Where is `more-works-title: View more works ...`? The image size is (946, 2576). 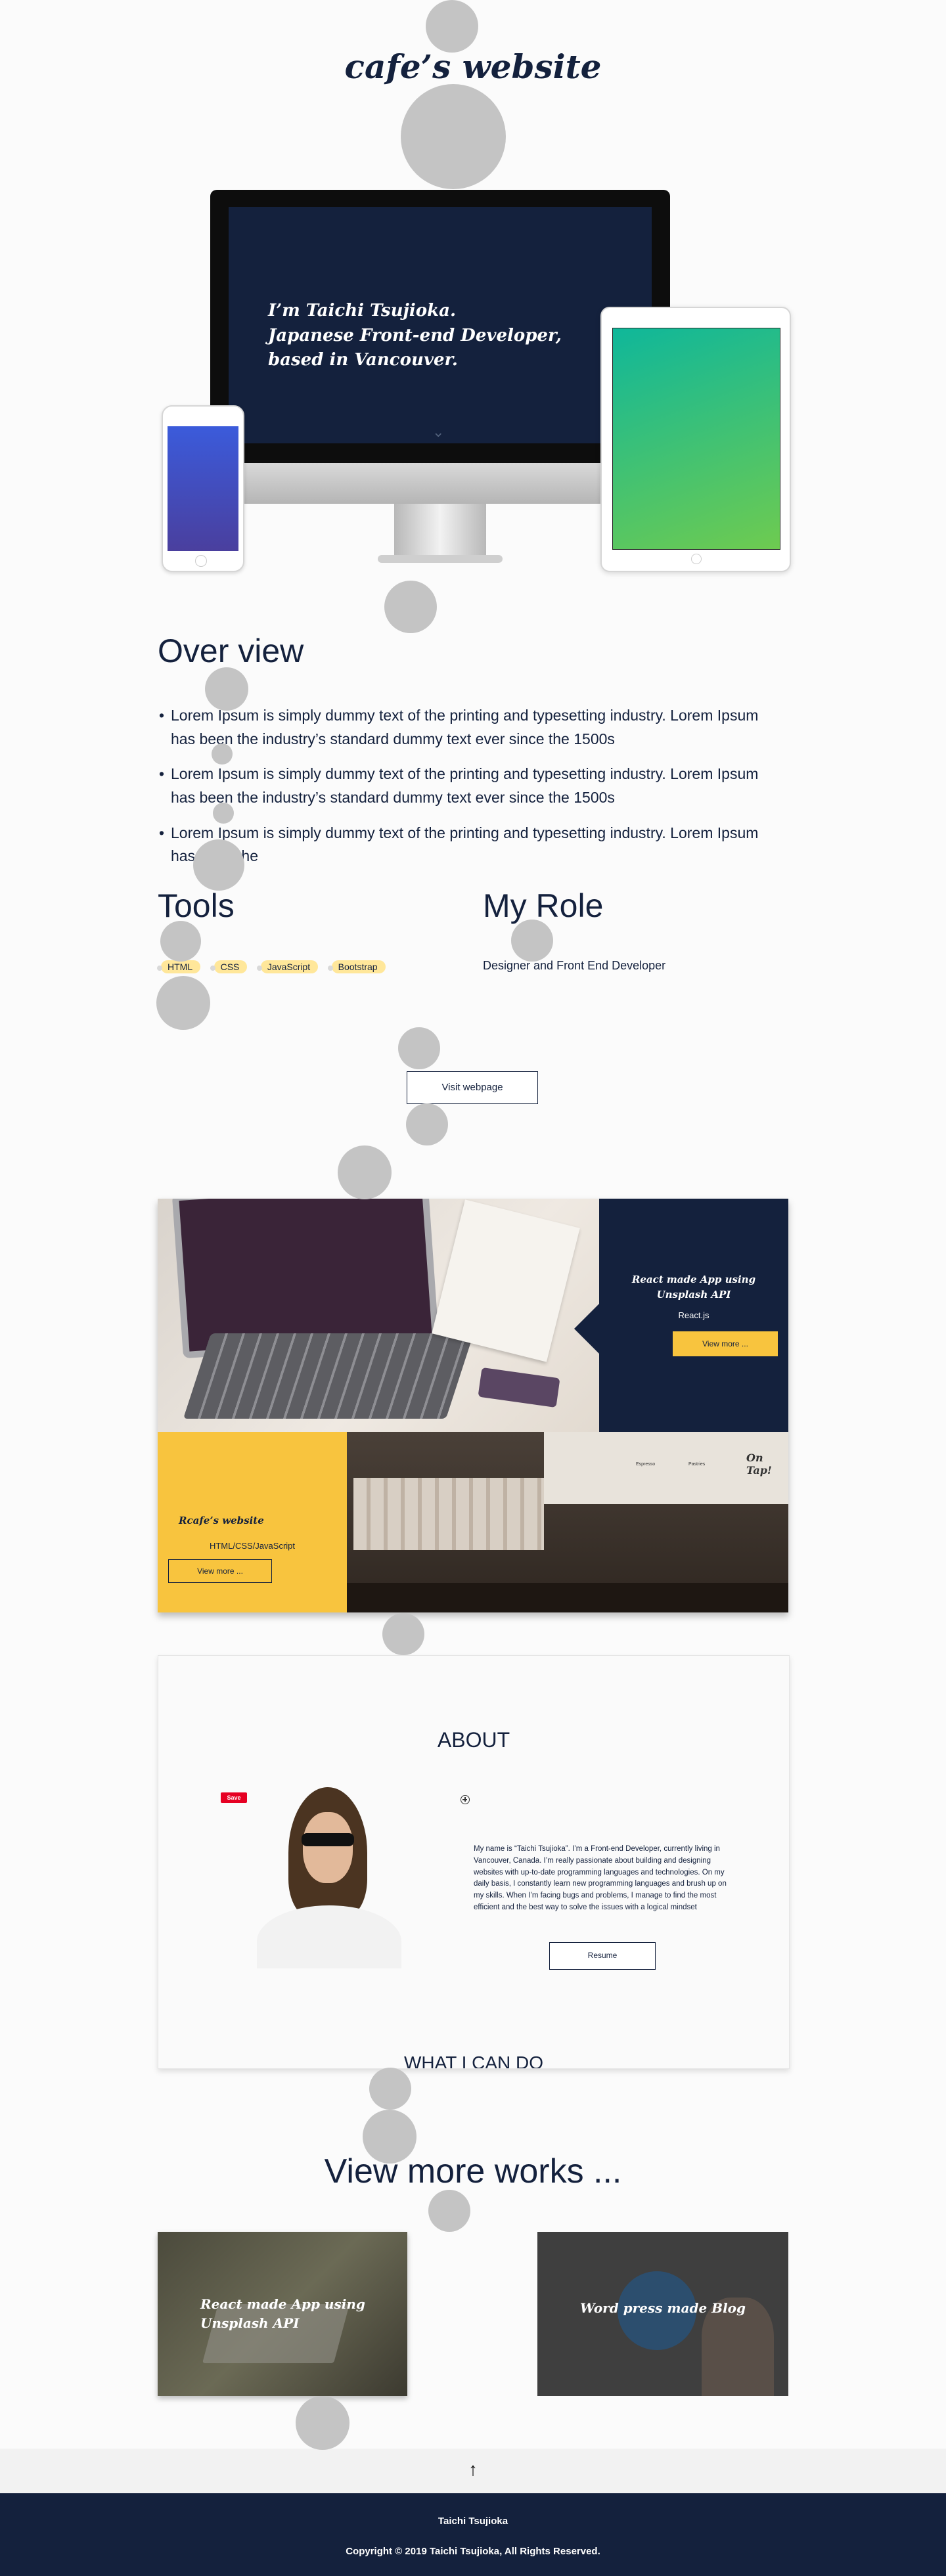
more-works-title: View more works ... is located at coordinates (473, 2171).